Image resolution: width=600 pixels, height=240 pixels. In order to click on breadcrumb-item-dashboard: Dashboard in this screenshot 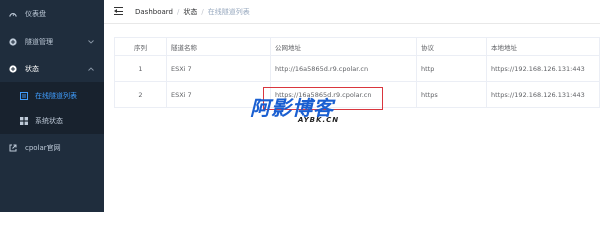, I will do `click(154, 12)`.